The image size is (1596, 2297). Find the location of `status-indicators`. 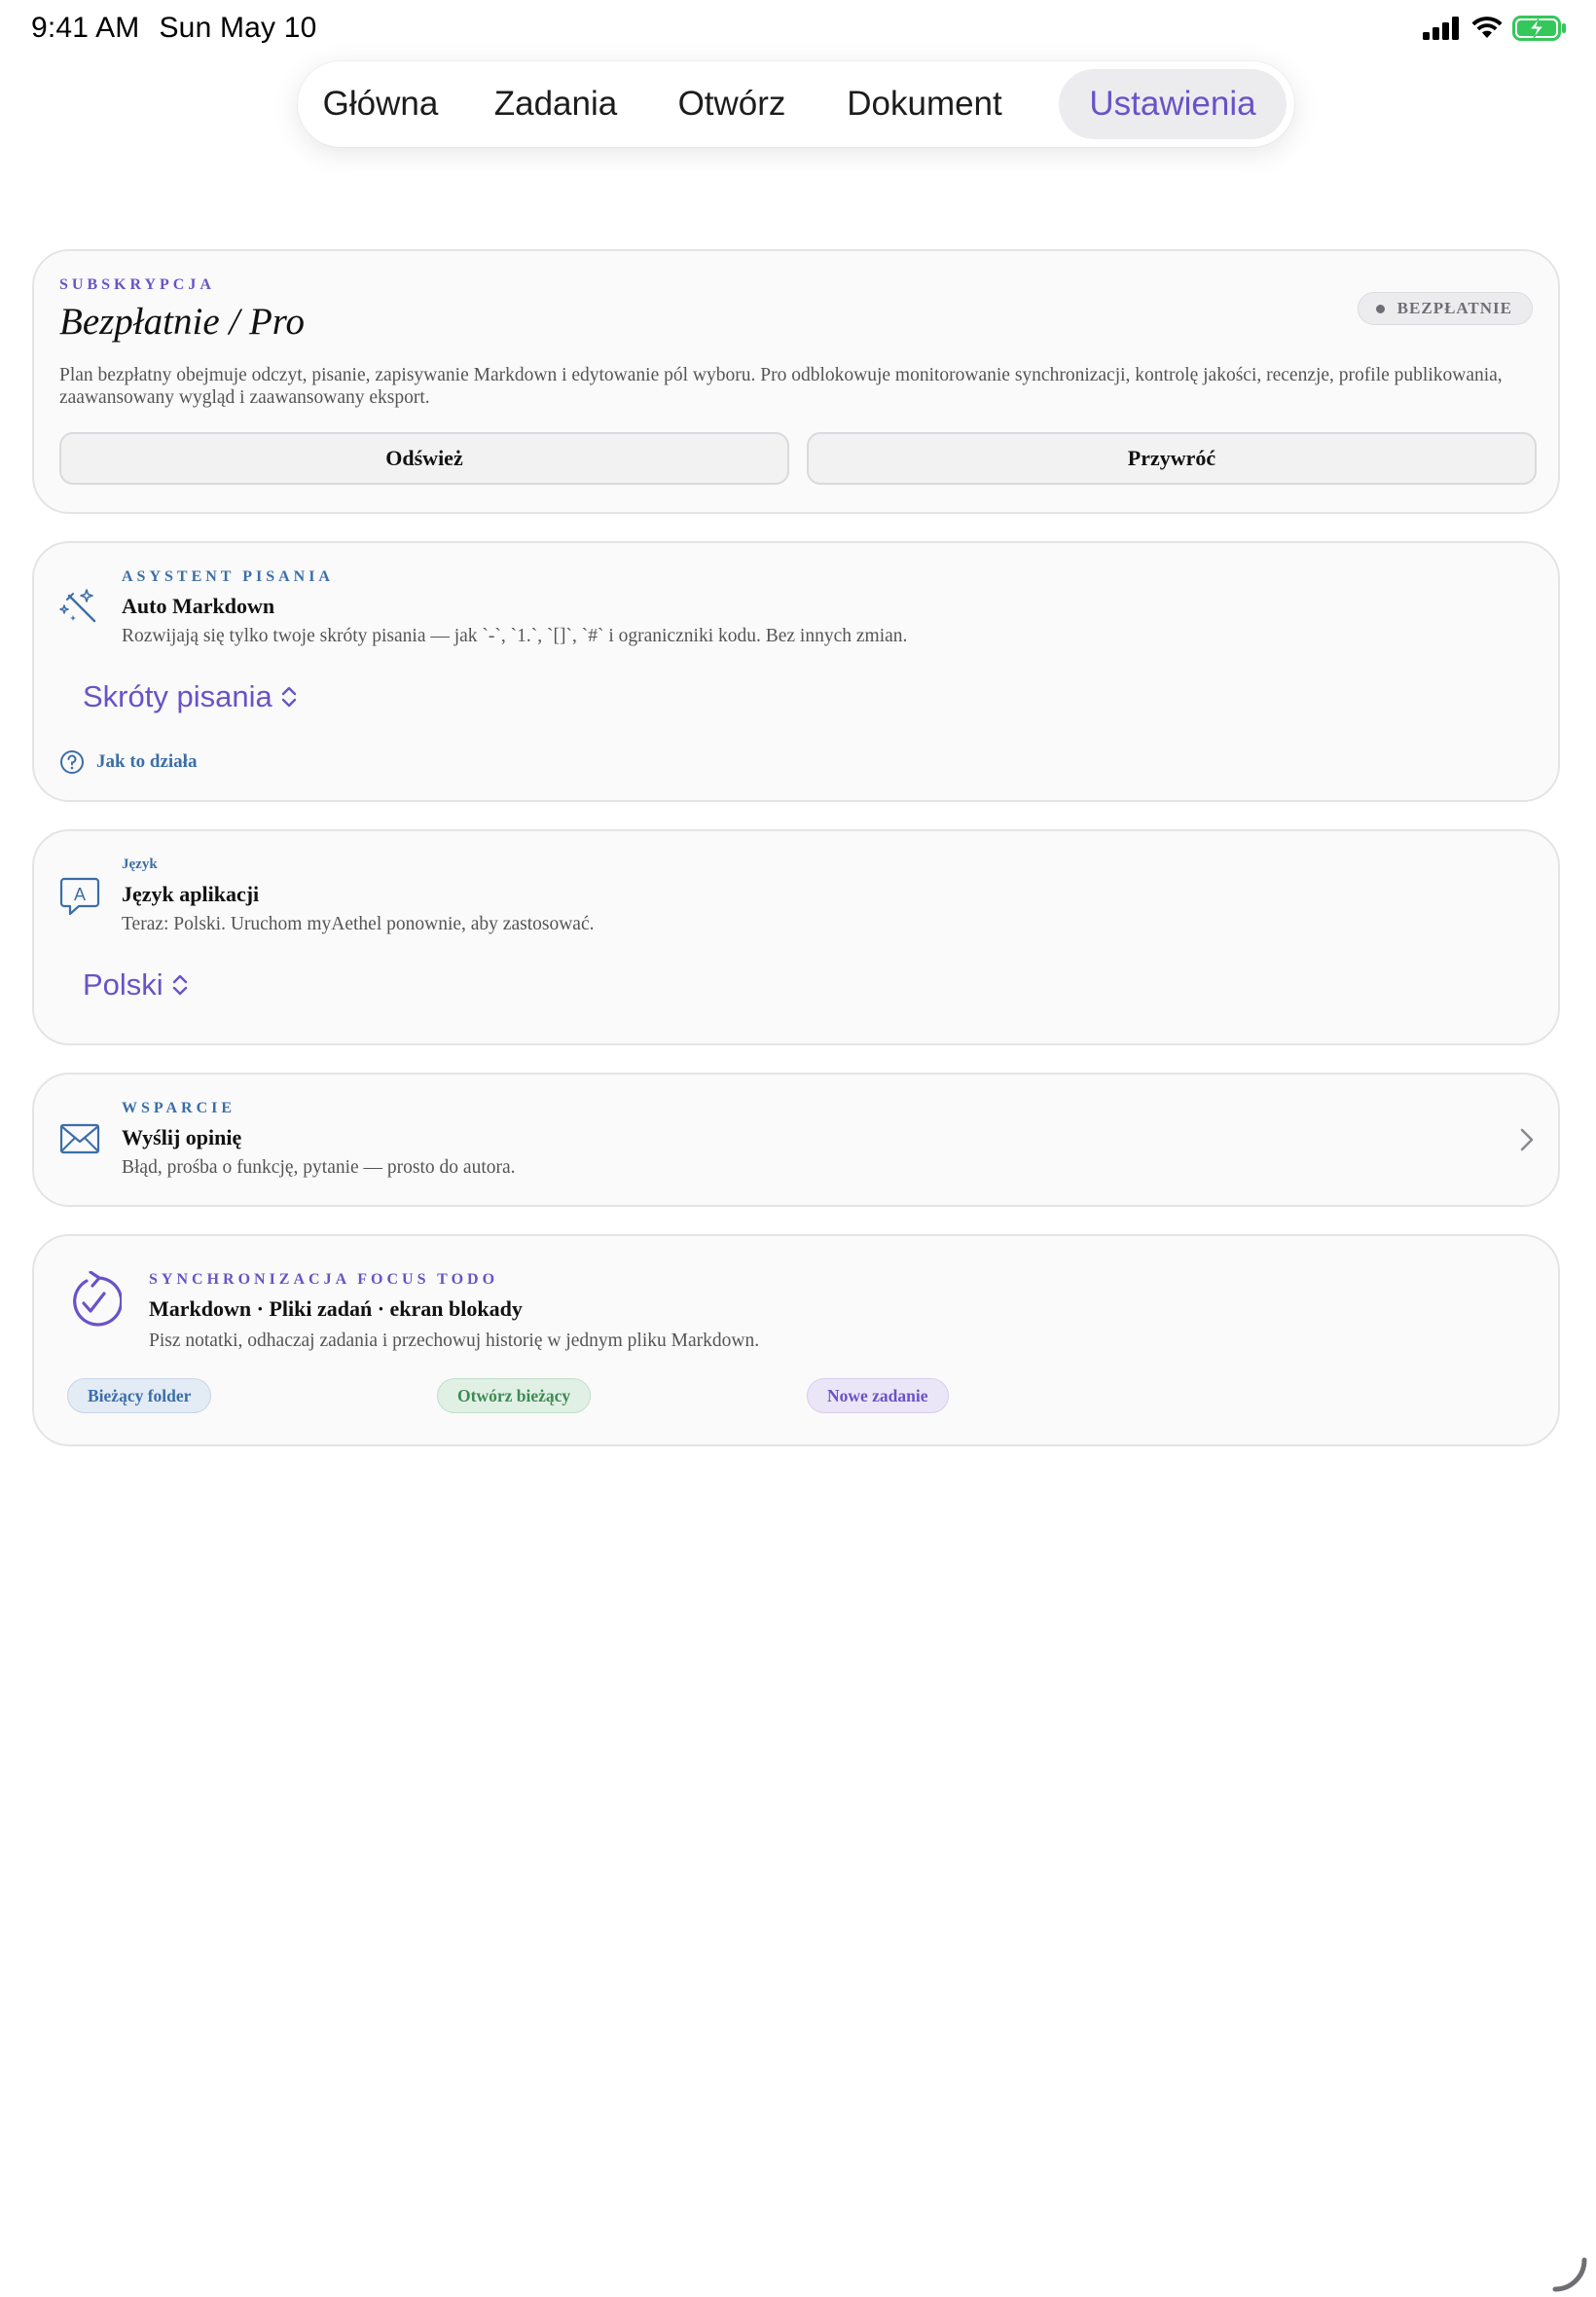

status-indicators is located at coordinates (1495, 28).